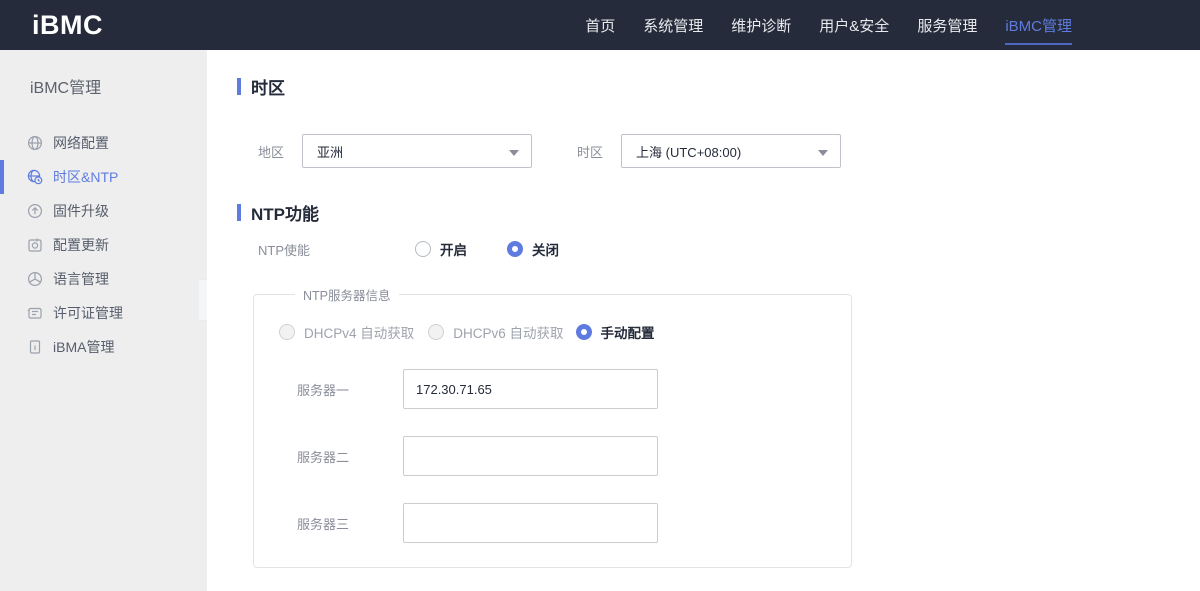 This screenshot has height=591, width=1200. Describe the element at coordinates (323, 457) in the screenshot. I see `server-two-label: 服务器二` at that location.